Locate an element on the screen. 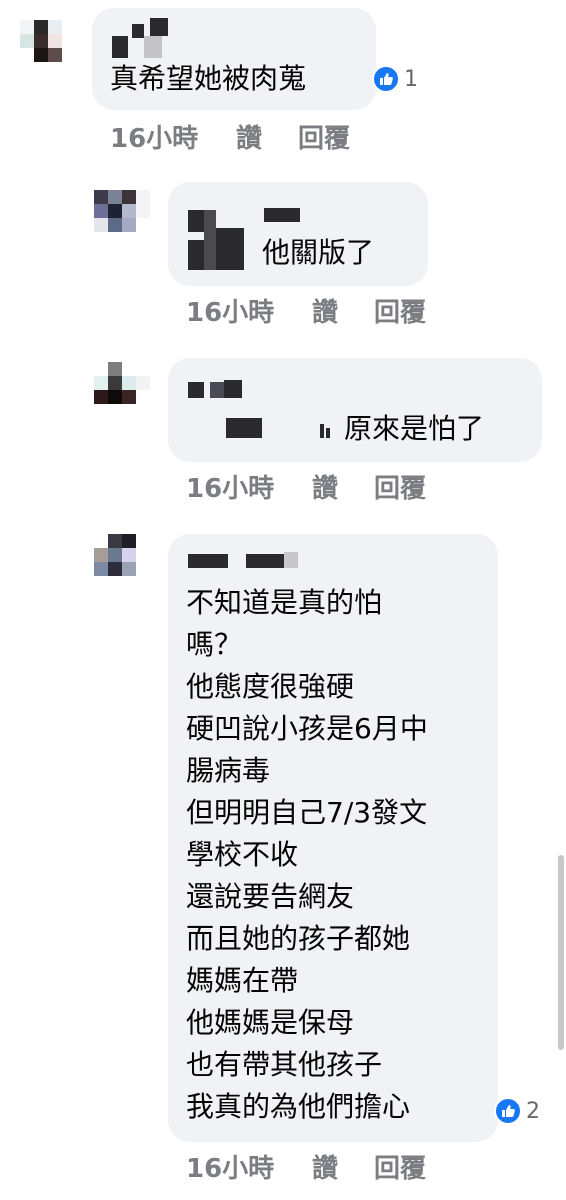 This screenshot has height=1200, width=566. reaction-badge: 2 is located at coordinates (517, 1111).